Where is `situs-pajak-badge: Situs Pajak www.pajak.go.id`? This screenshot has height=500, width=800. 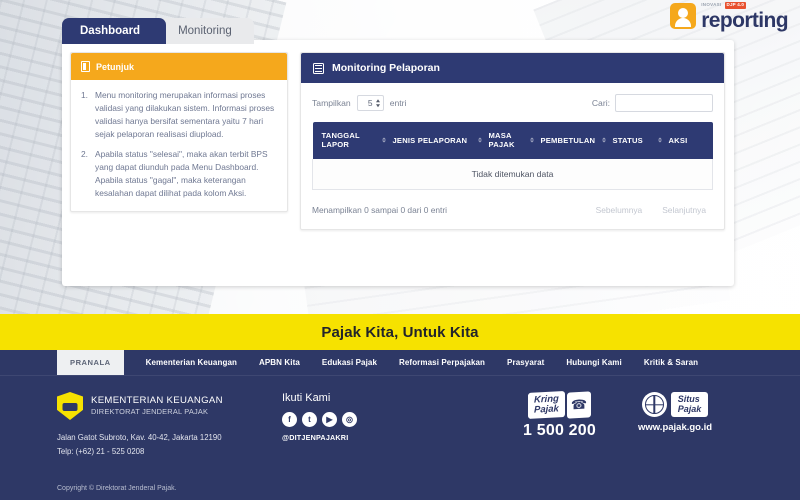 situs-pajak-badge: Situs Pajak www.pajak.go.id is located at coordinates (675, 412).